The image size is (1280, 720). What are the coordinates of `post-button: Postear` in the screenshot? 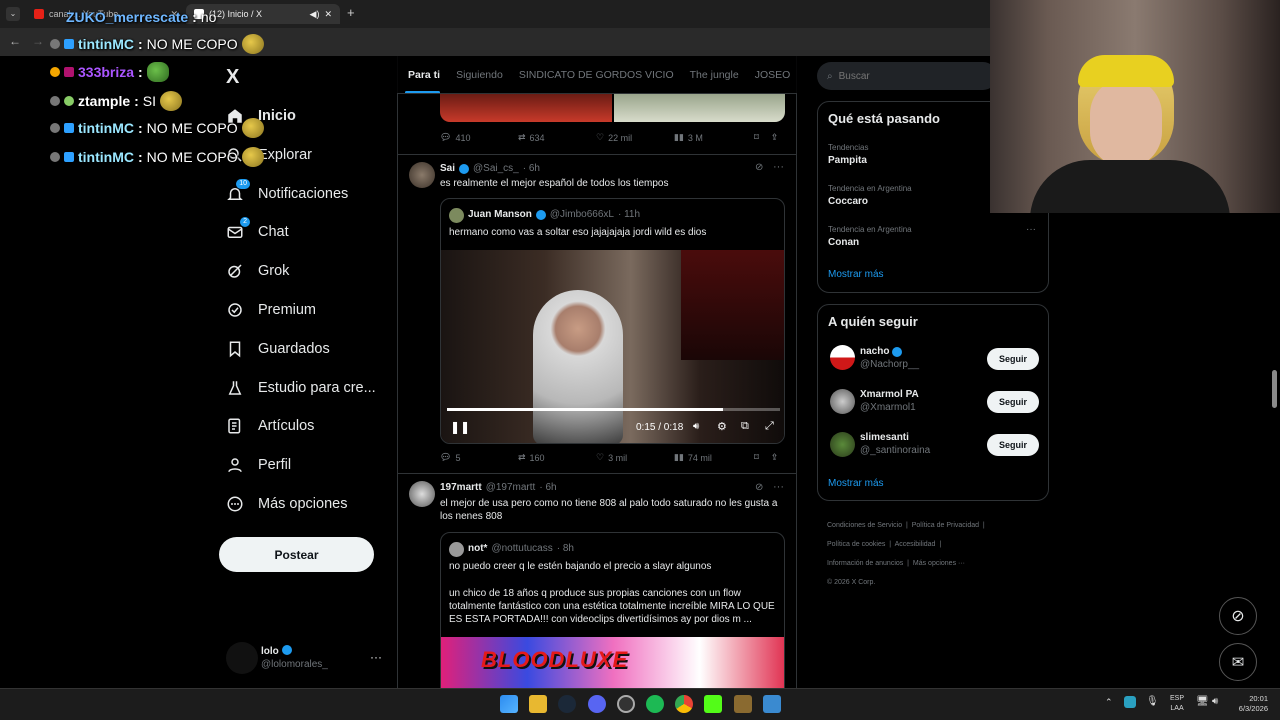 It's located at (296, 554).